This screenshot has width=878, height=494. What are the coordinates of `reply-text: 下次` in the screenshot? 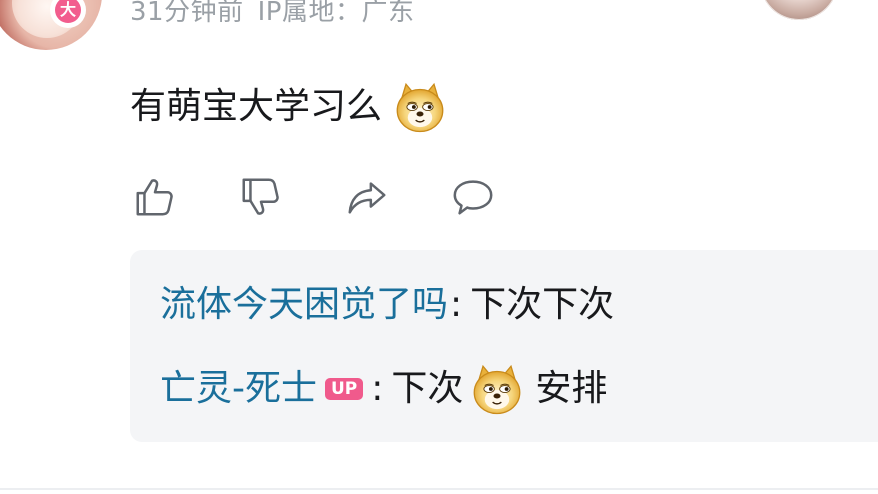 It's located at (427, 388).